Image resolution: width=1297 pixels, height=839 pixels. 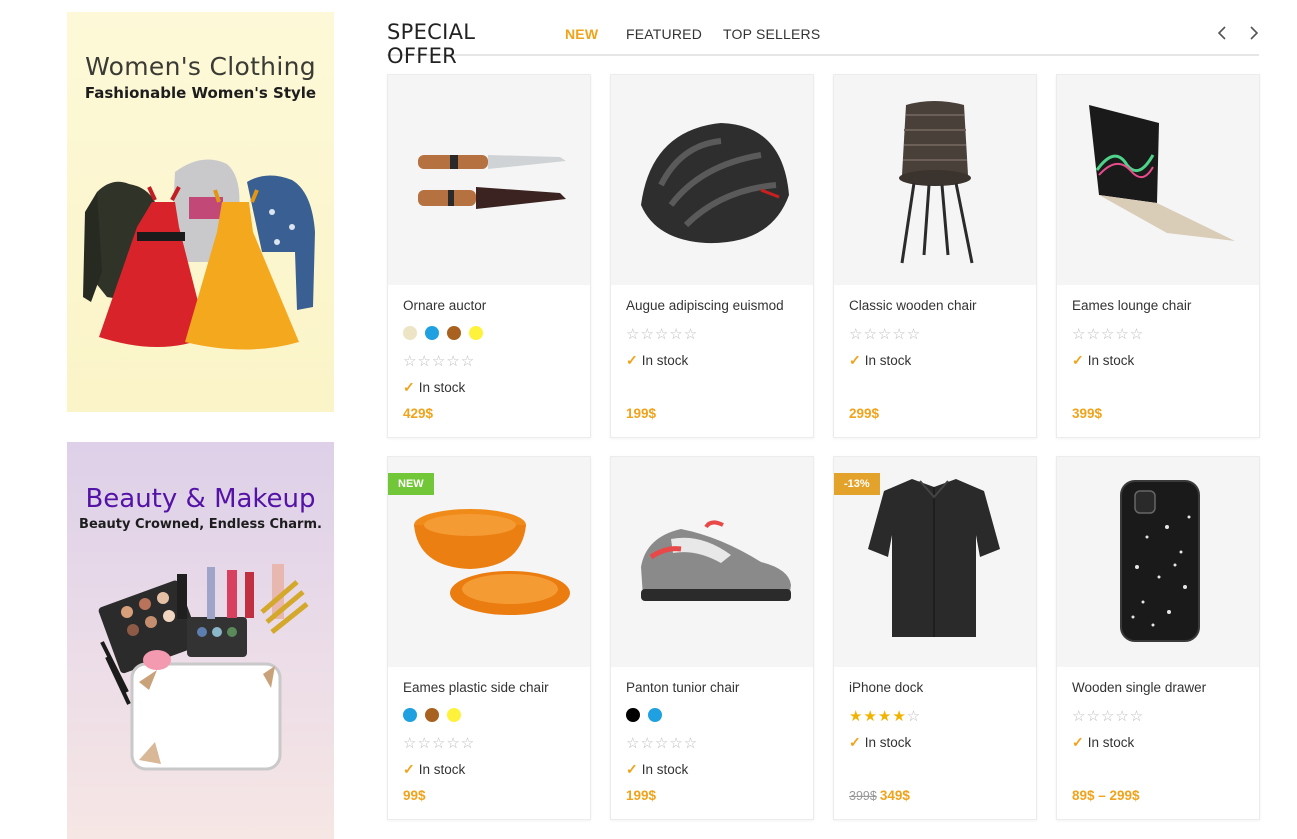 What do you see at coordinates (1131, 305) in the screenshot?
I see `product-name: Eames lounge chair` at bounding box center [1131, 305].